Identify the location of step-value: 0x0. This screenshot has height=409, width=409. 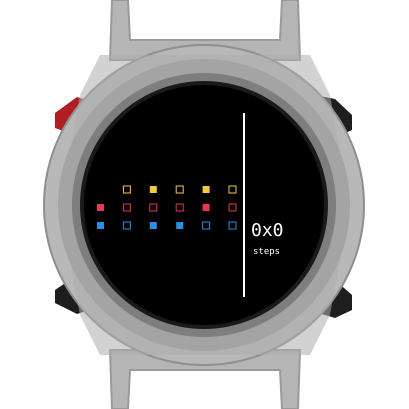
(267, 230).